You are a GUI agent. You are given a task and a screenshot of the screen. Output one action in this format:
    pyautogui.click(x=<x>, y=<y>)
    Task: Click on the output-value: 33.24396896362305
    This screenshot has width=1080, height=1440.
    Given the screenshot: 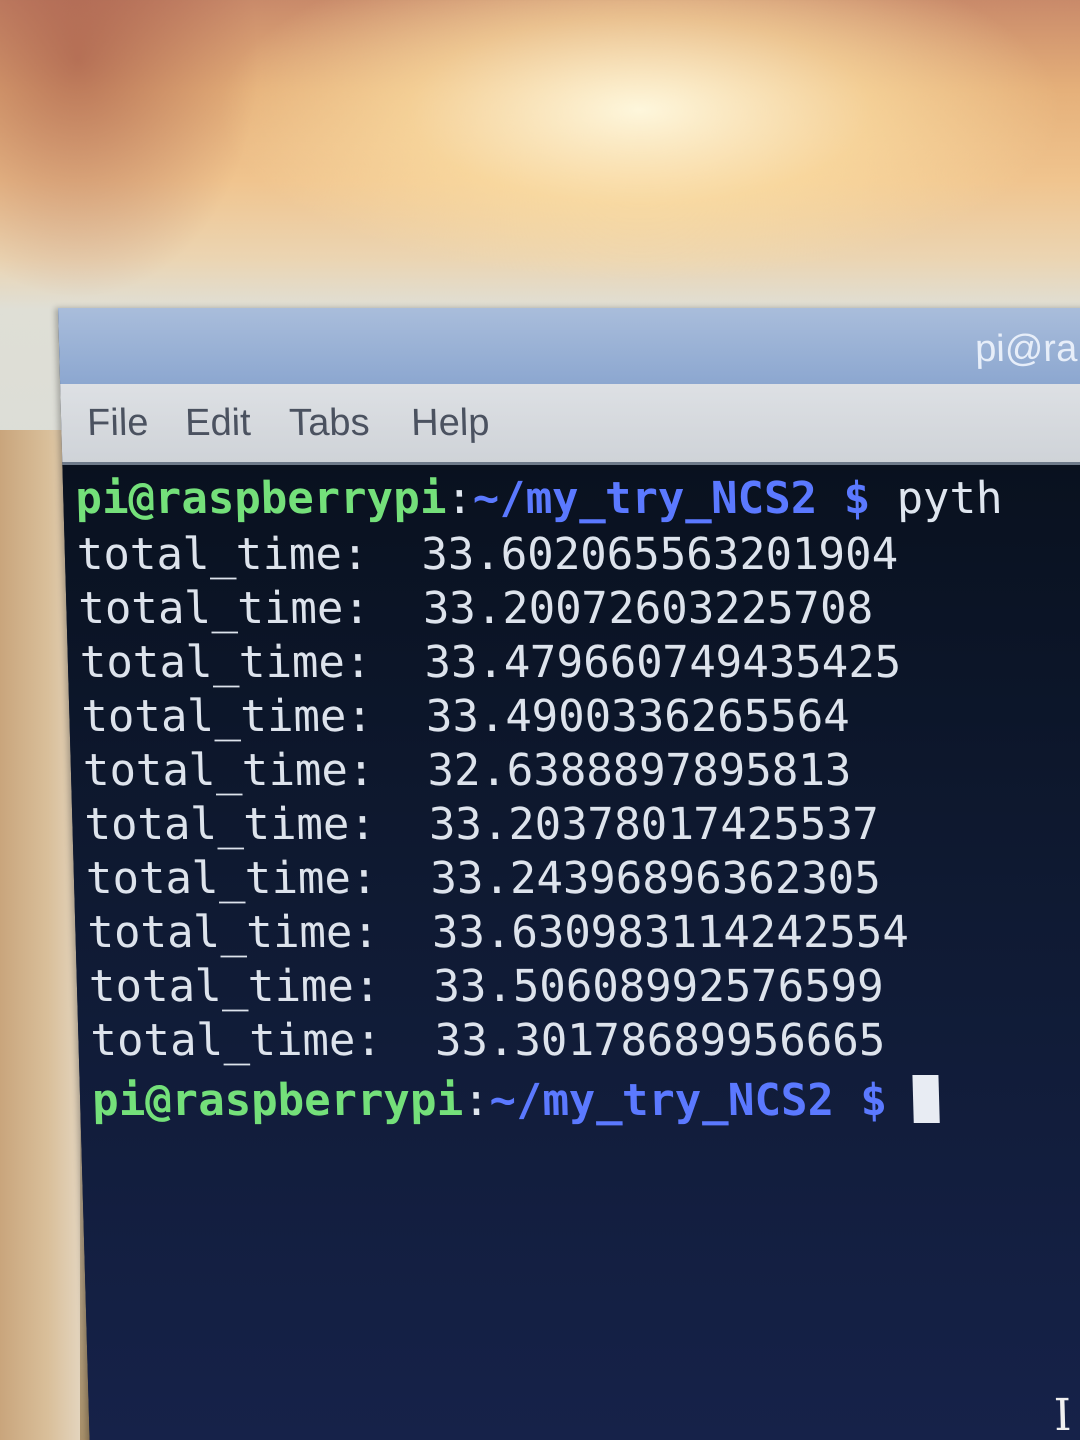 What is the action you would take?
    pyautogui.click(x=655, y=878)
    